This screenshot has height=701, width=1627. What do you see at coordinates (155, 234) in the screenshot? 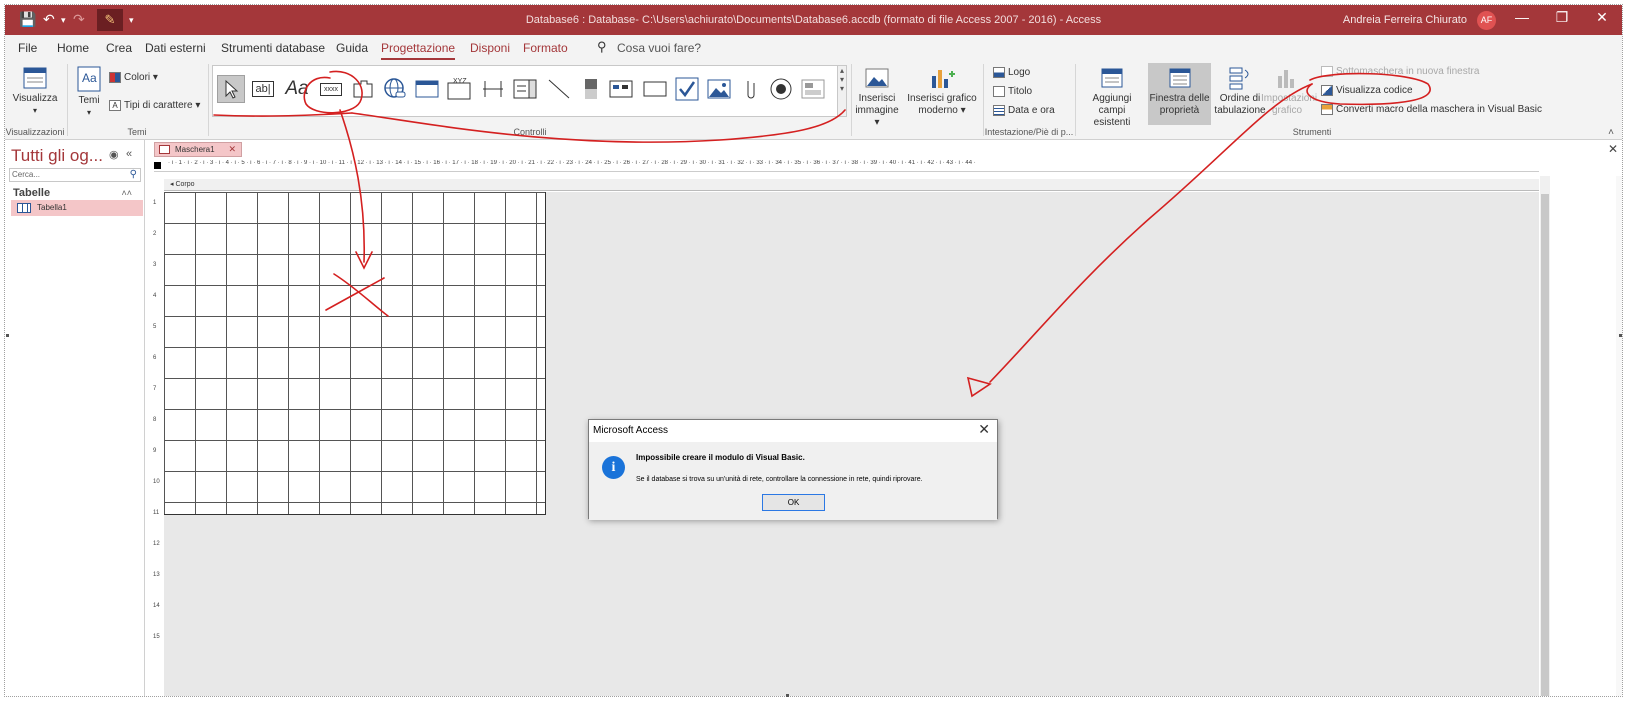
I see `ruler-tick-label: 2` at bounding box center [155, 234].